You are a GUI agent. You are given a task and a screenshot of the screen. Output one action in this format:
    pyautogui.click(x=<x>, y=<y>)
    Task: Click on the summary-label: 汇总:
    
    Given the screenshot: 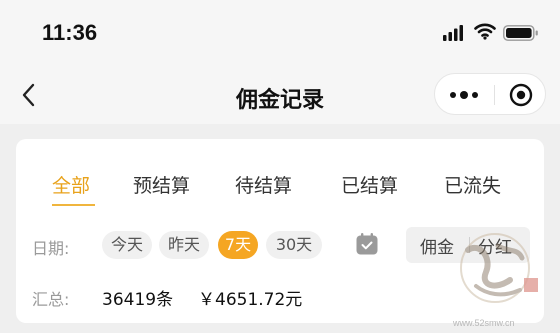 What is the action you would take?
    pyautogui.click(x=51, y=299)
    